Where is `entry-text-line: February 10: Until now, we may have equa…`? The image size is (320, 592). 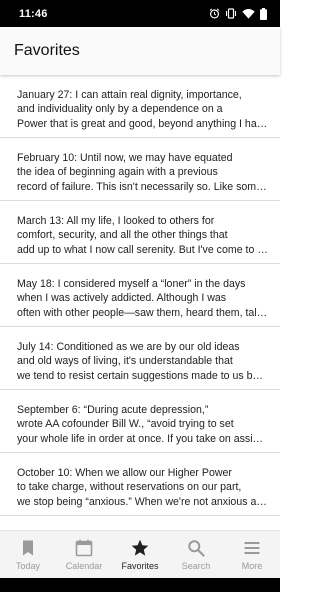
entry-text-line: February 10: Until now, we may have equa… is located at coordinates (125, 158).